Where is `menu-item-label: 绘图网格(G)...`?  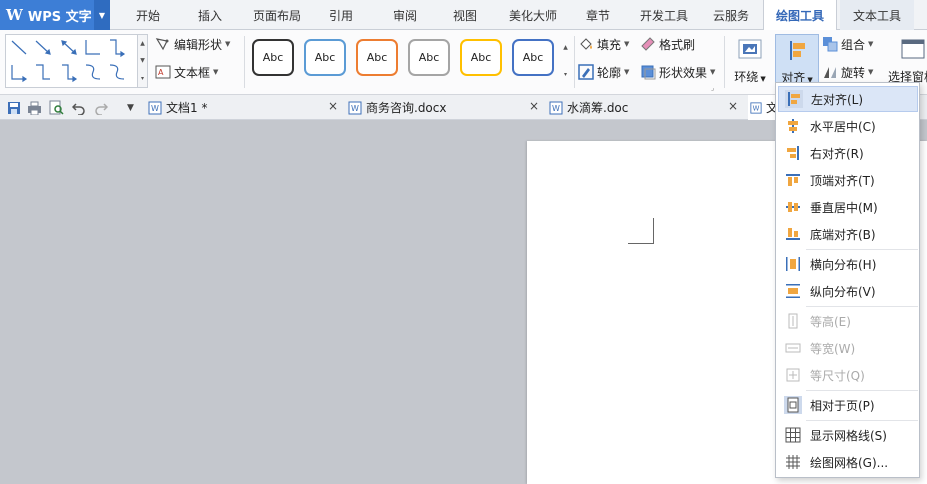
menu-item-label: 绘图网格(G)... is located at coordinates (849, 462).